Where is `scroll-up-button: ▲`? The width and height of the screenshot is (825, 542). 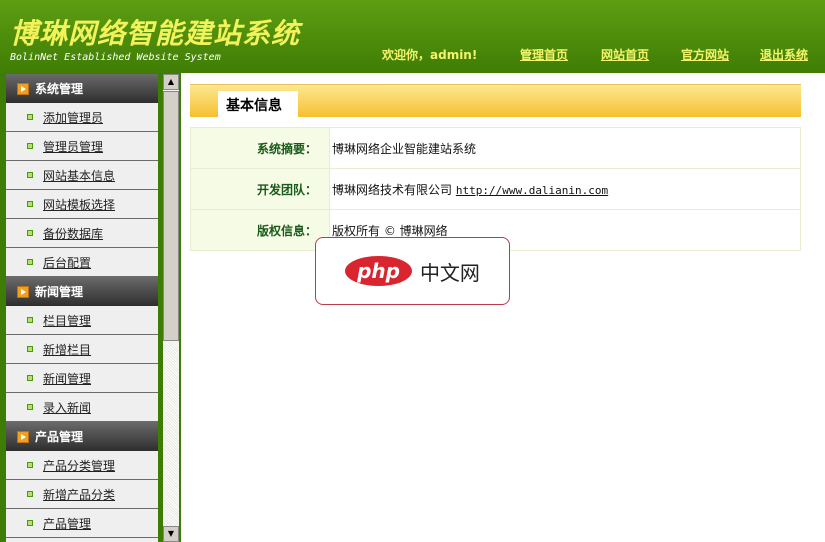
scroll-up-button: ▲ is located at coordinates (171, 82).